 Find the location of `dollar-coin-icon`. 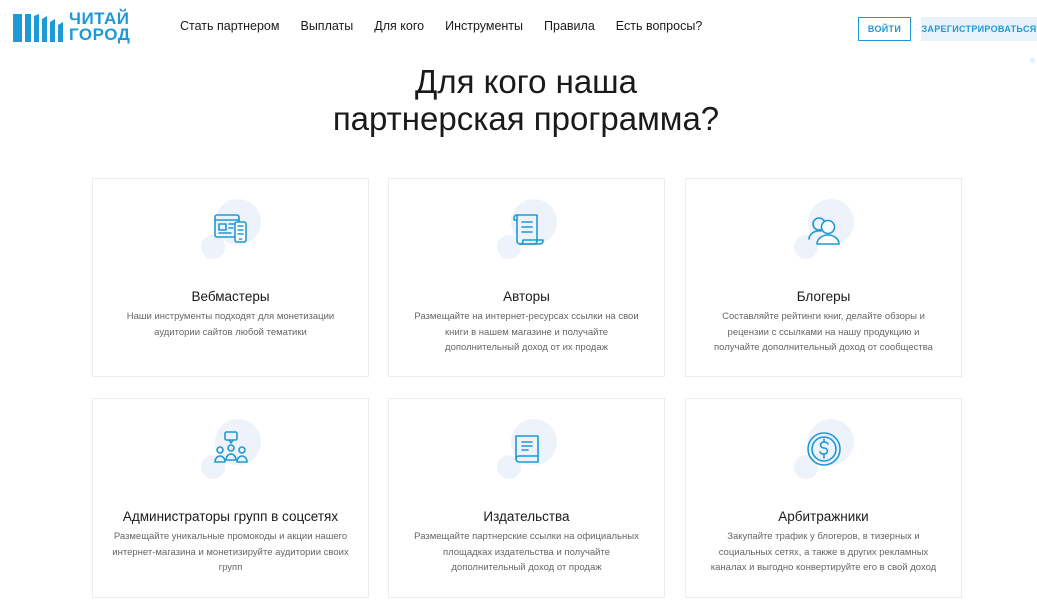

dollar-coin-icon is located at coordinates (823, 449).